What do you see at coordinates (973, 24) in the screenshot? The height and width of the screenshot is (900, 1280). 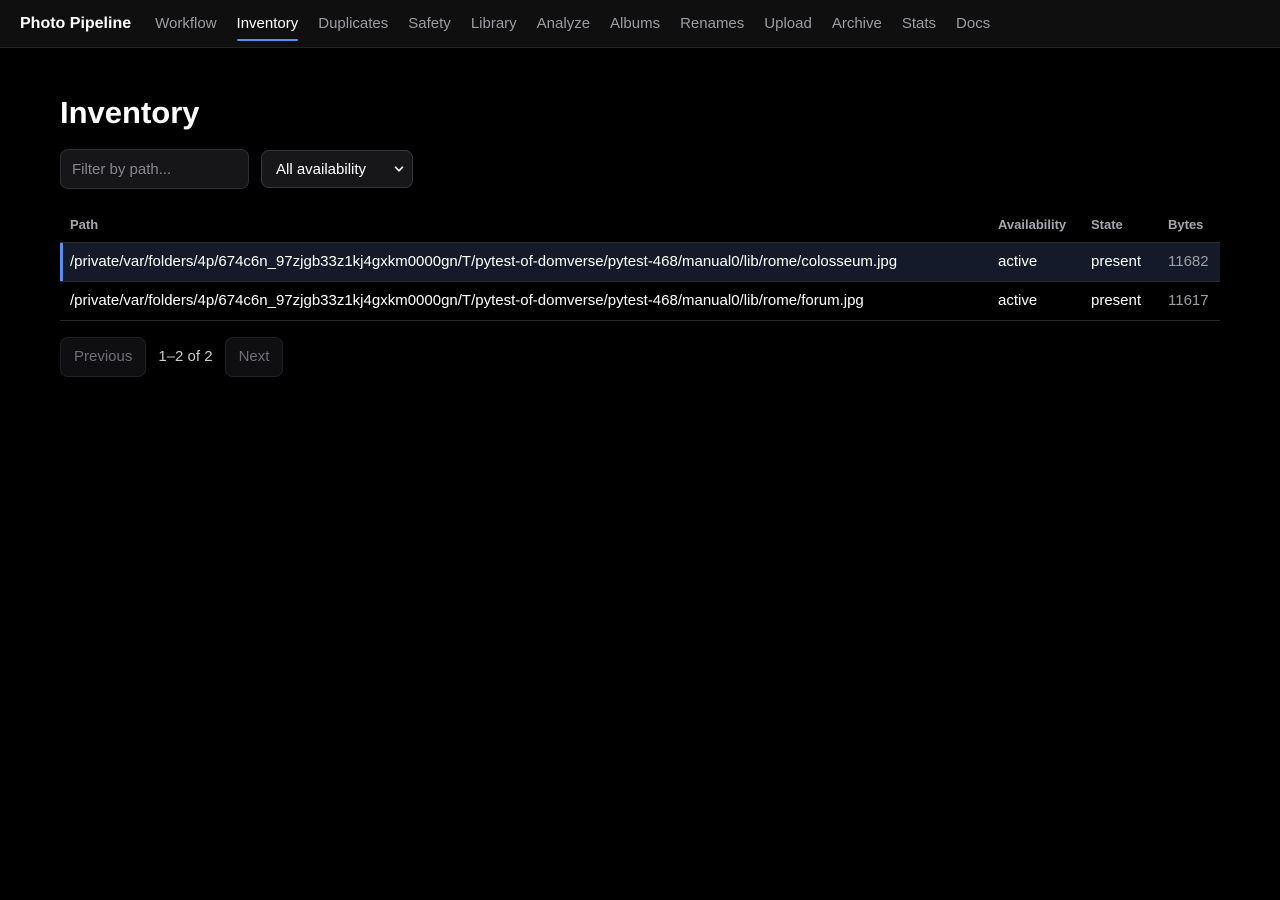 I see `nav-item-docs: Docs` at bounding box center [973, 24].